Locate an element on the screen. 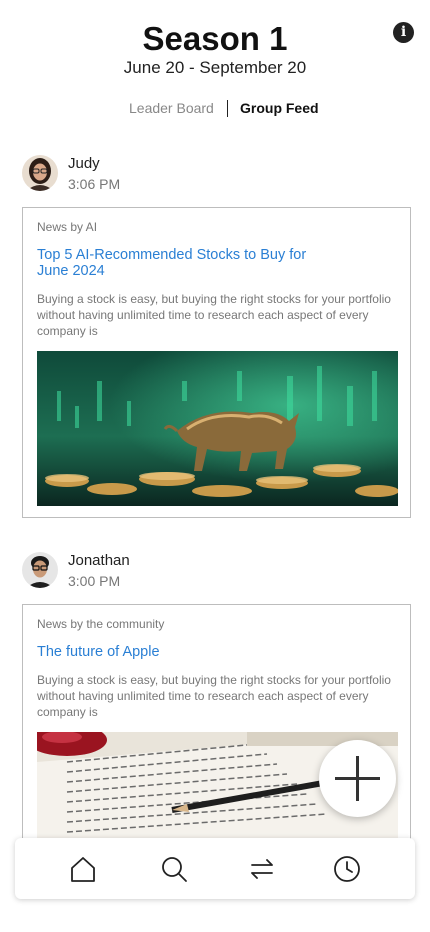  search-icon is located at coordinates (174, 869).